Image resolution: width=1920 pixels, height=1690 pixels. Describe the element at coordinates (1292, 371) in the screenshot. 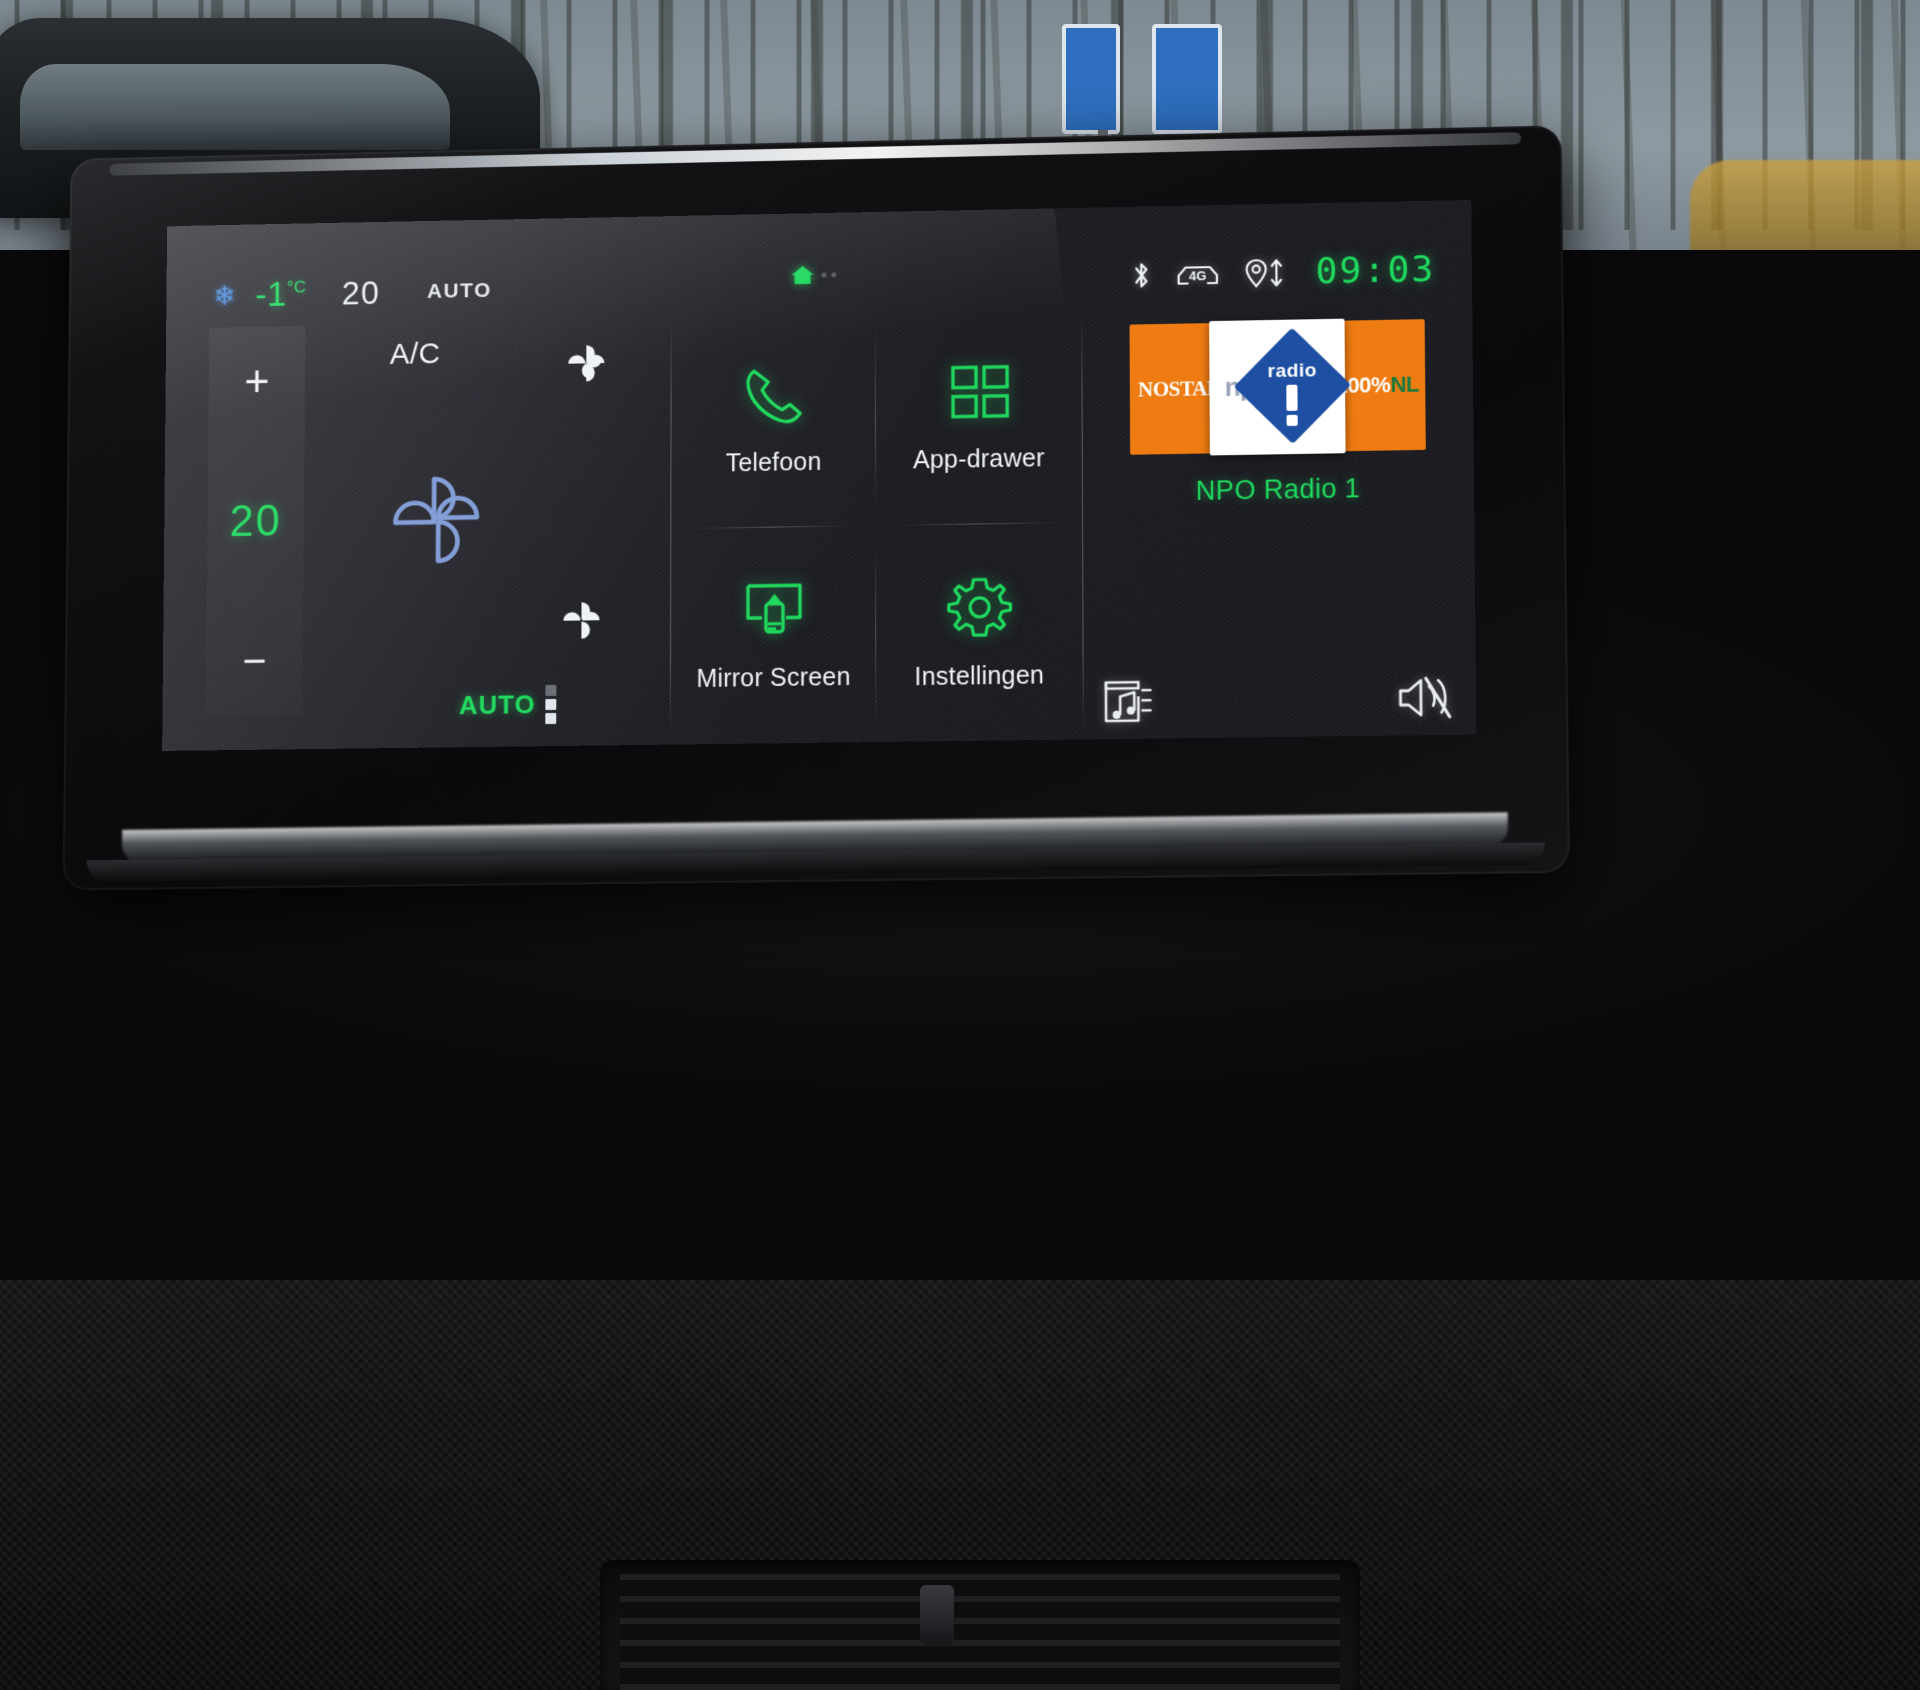

I see `npo-radio-text: radio` at that location.